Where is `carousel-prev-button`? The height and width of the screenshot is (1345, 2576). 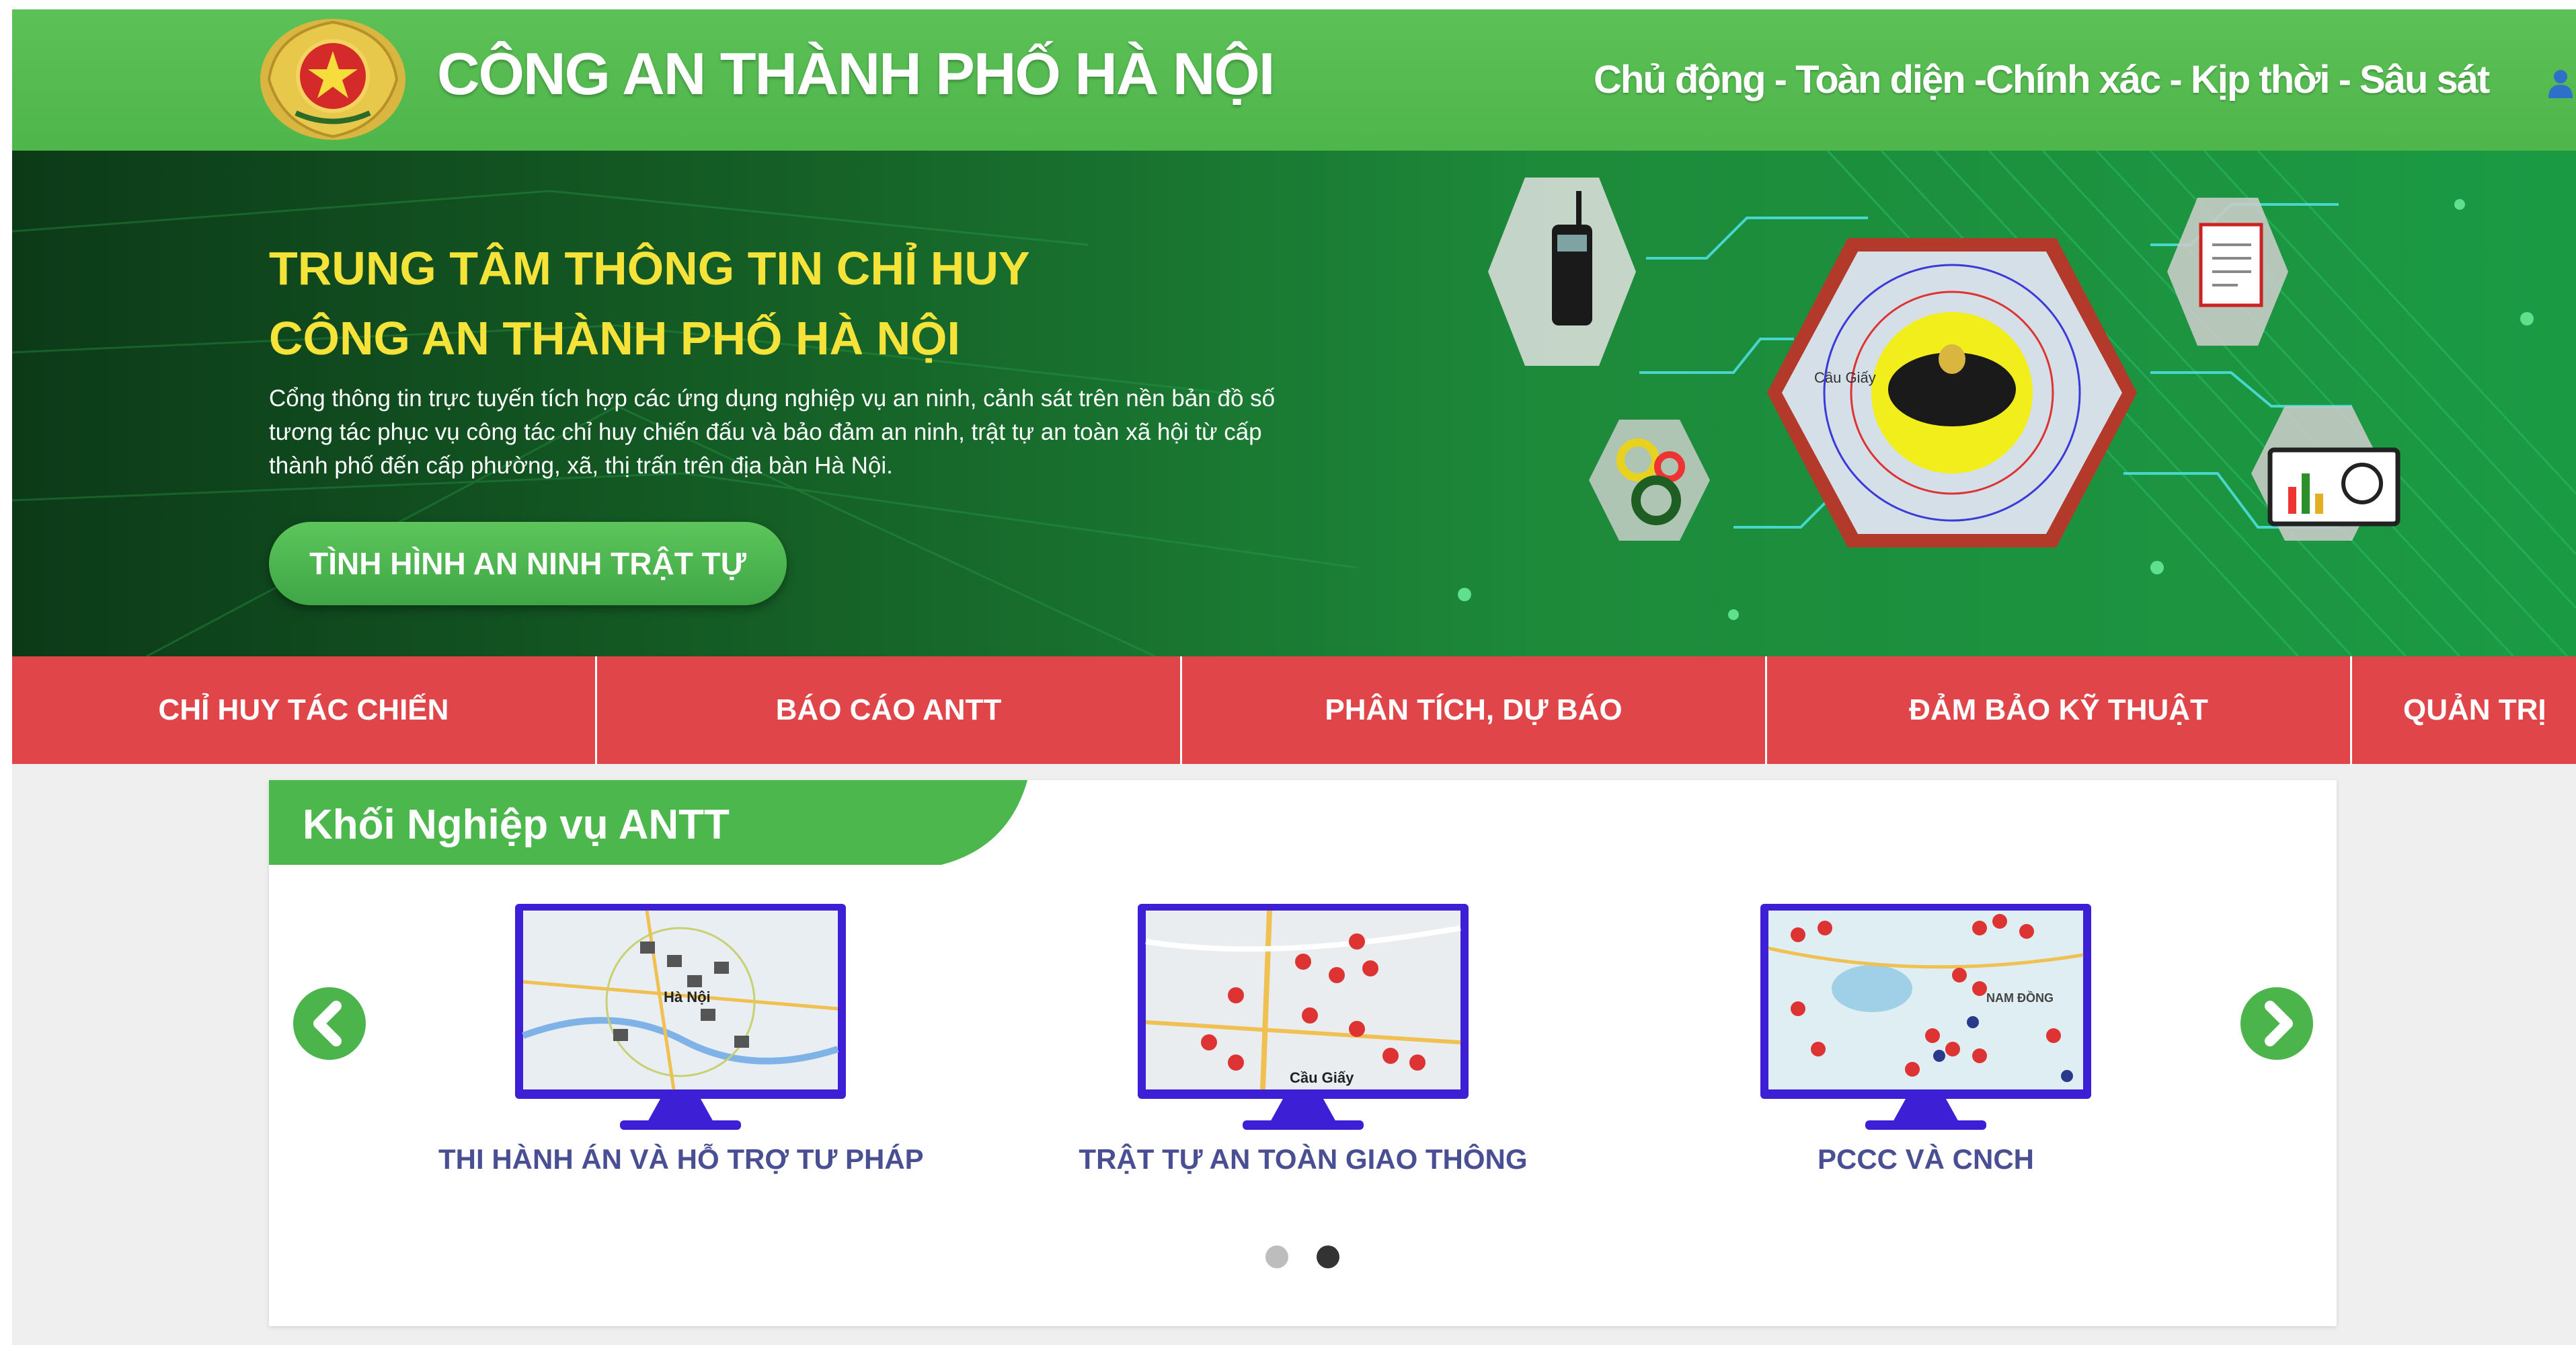 carousel-prev-button is located at coordinates (330, 1023).